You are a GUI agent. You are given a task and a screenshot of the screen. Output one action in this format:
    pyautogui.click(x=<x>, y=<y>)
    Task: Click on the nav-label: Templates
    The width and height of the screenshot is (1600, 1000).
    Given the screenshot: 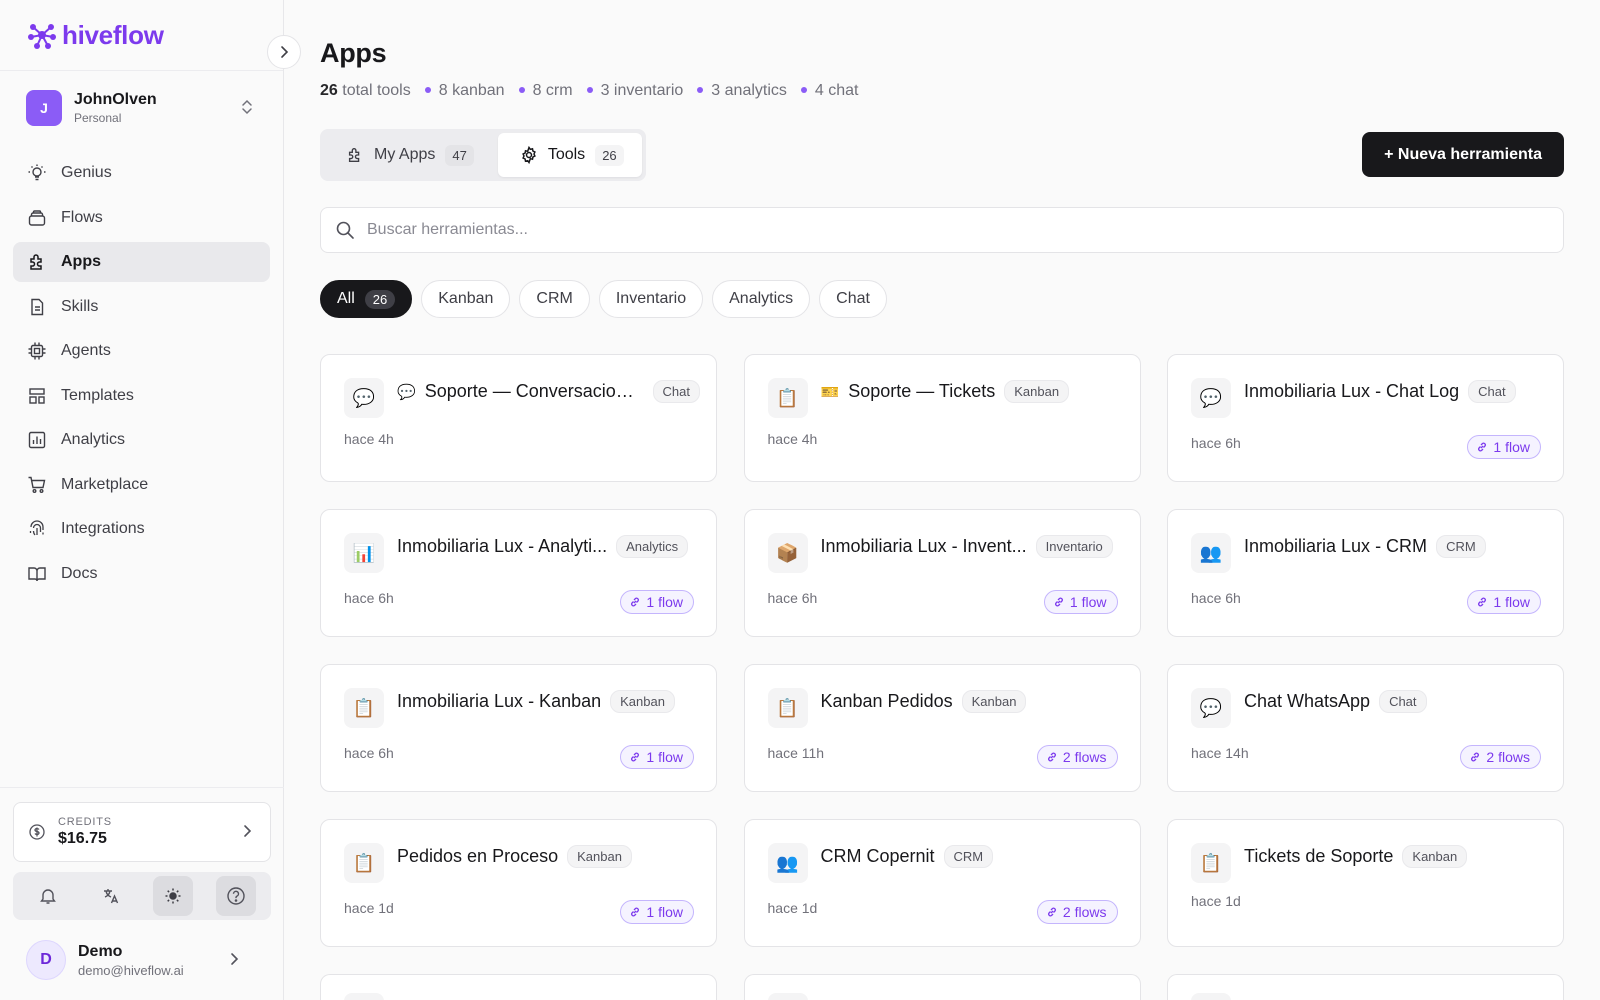 What is the action you would take?
    pyautogui.click(x=97, y=395)
    